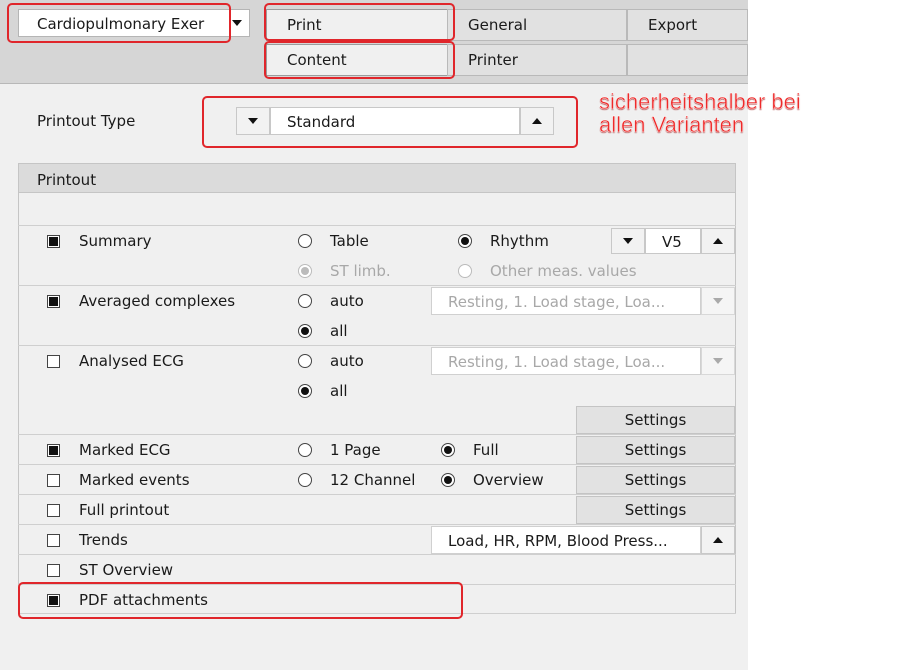 The width and height of the screenshot is (900, 670). Describe the element at coordinates (126, 570) in the screenshot. I see `st-overview-label: ST Overview` at that location.